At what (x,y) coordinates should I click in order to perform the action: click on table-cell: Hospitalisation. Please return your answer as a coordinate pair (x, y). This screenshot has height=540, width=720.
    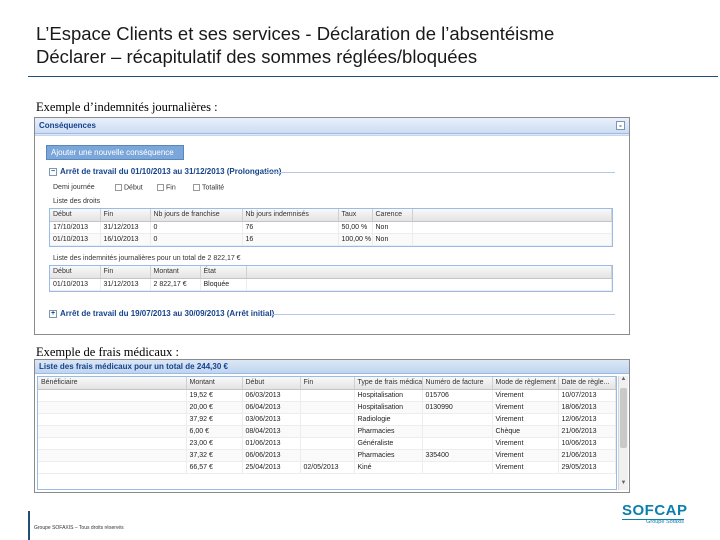
    Looking at the image, I should click on (388, 395).